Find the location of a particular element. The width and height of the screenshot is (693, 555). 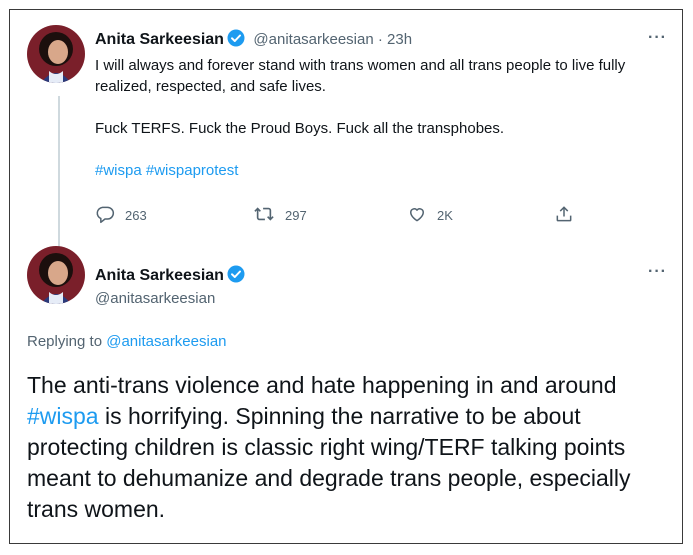

tweet-header: Anita Sarkeesian @anitasarkeesian · 23h is located at coordinates (253, 39).